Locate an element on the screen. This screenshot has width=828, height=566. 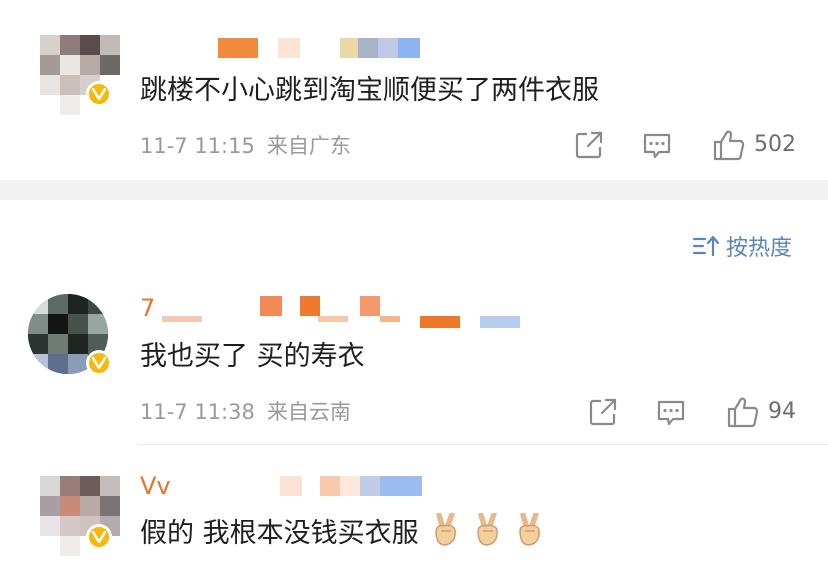
username-mosaic is located at coordinates (328, 49).